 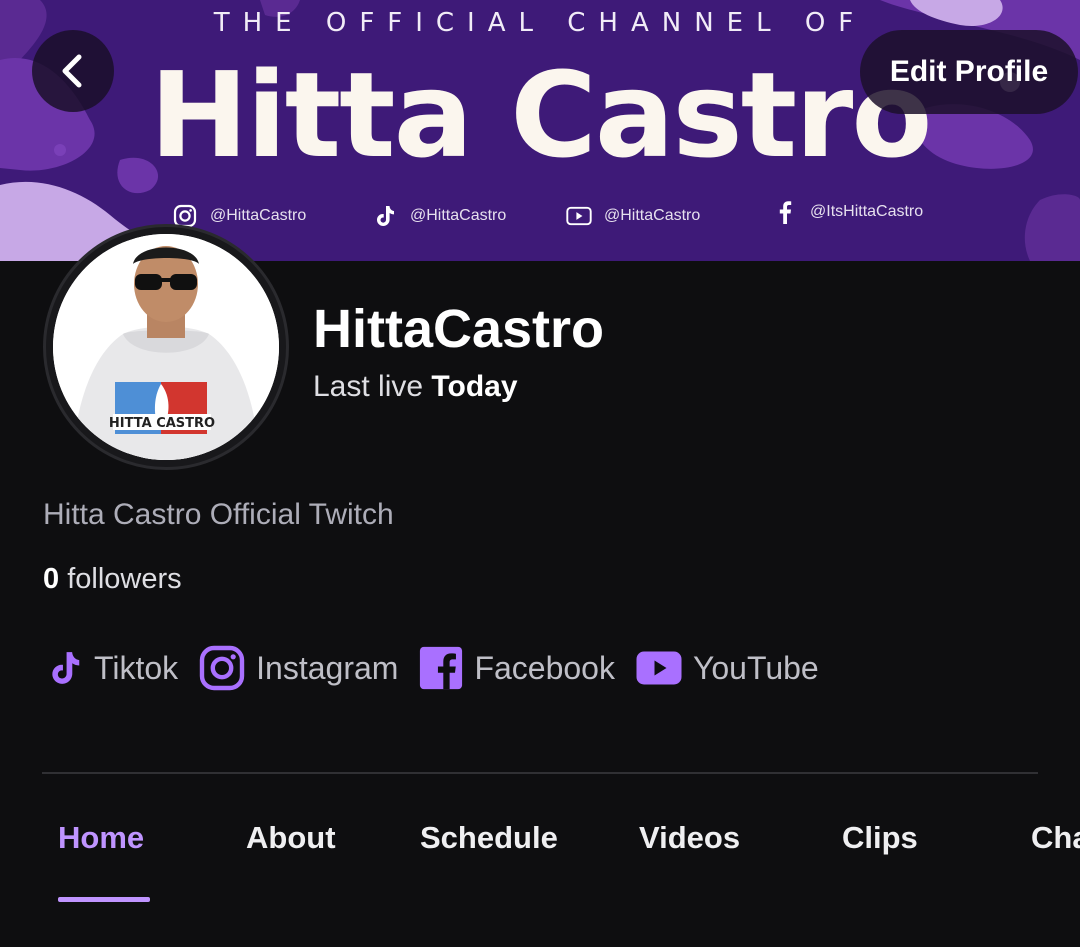 I want to click on banner-social-youtube: @HittaCastro, so click(x=633, y=216).